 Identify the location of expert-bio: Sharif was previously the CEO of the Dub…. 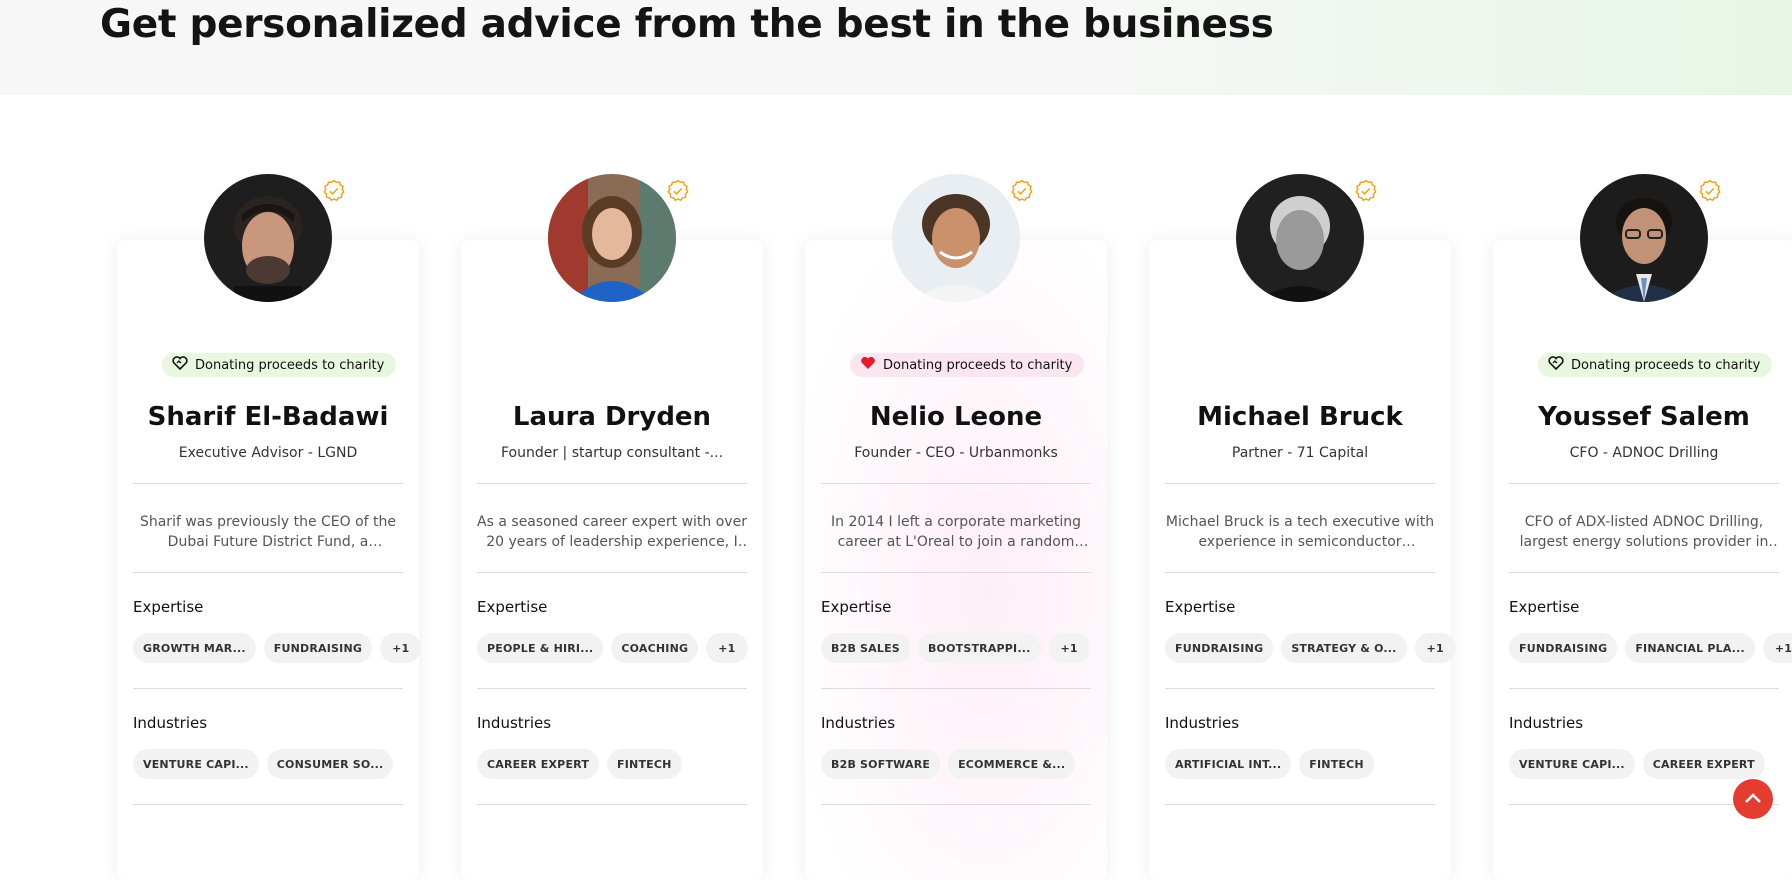
(268, 532).